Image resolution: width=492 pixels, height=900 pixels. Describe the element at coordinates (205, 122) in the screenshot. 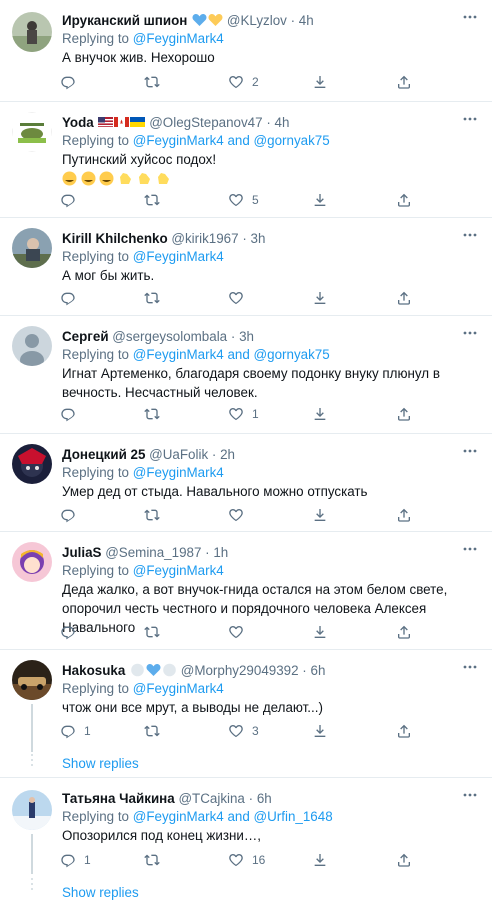

I see `user-handle: @OlegStepanov47` at that location.